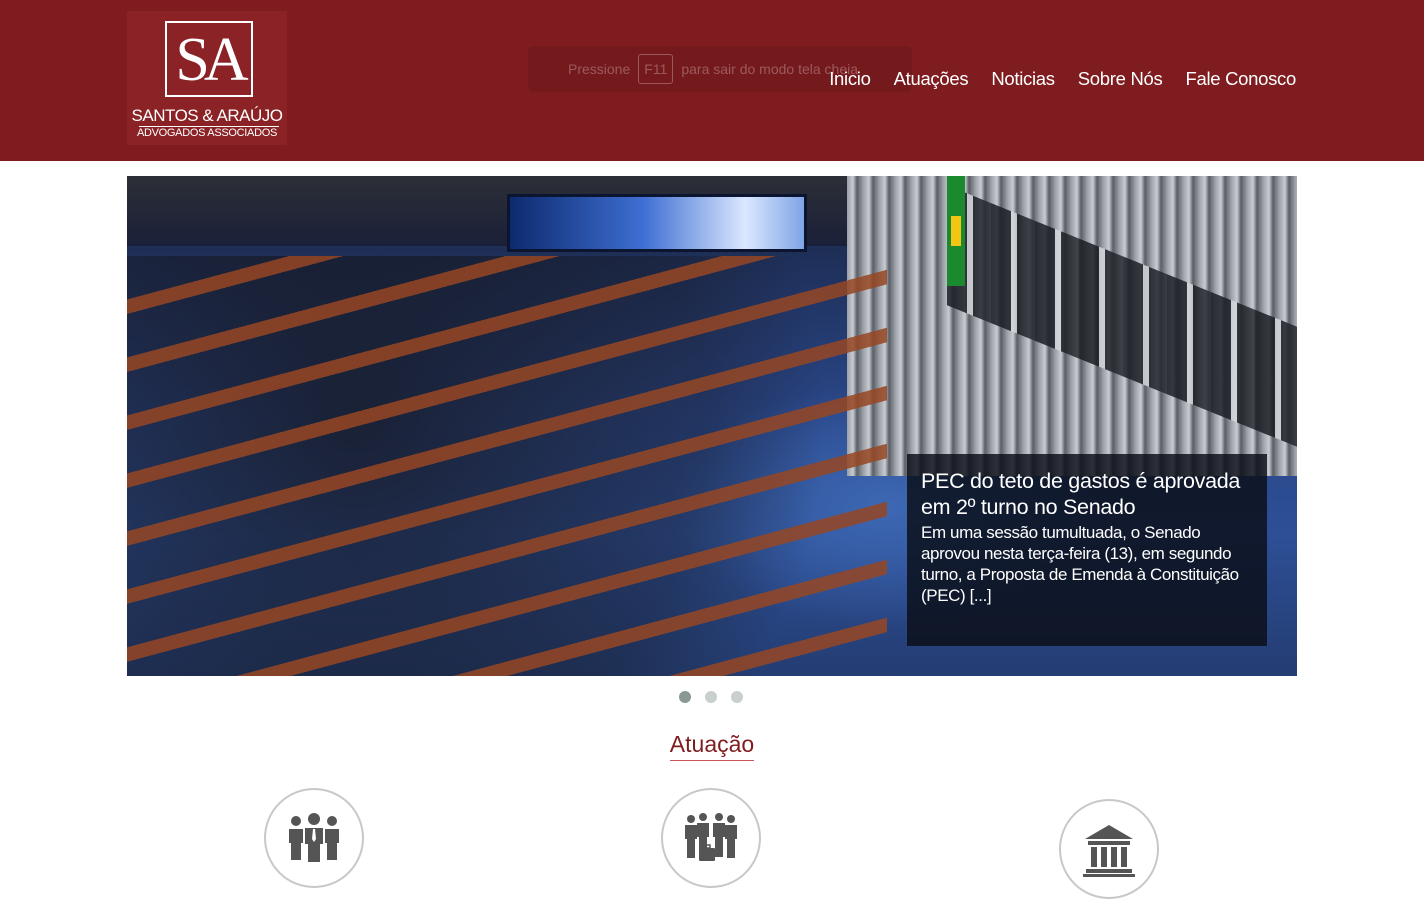  What do you see at coordinates (1023, 79) in the screenshot?
I see `nav-item-noticias: Noticias` at bounding box center [1023, 79].